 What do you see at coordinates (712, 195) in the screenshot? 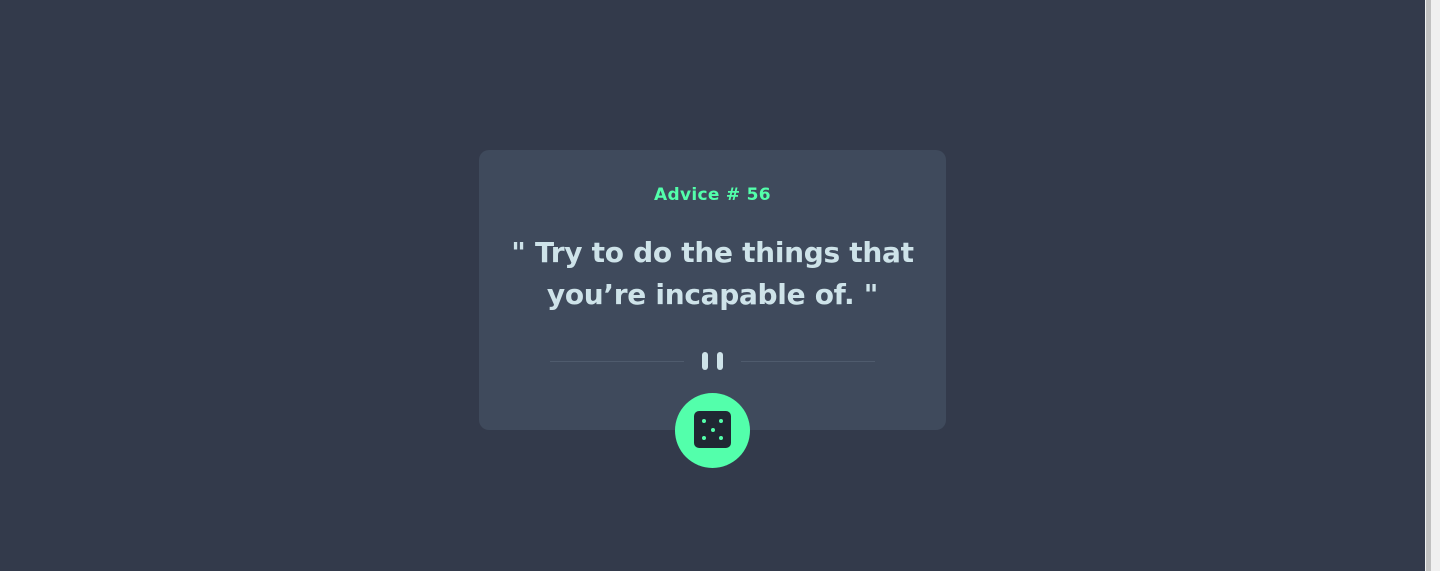
I see `advice-title: Advice # 56` at bounding box center [712, 195].